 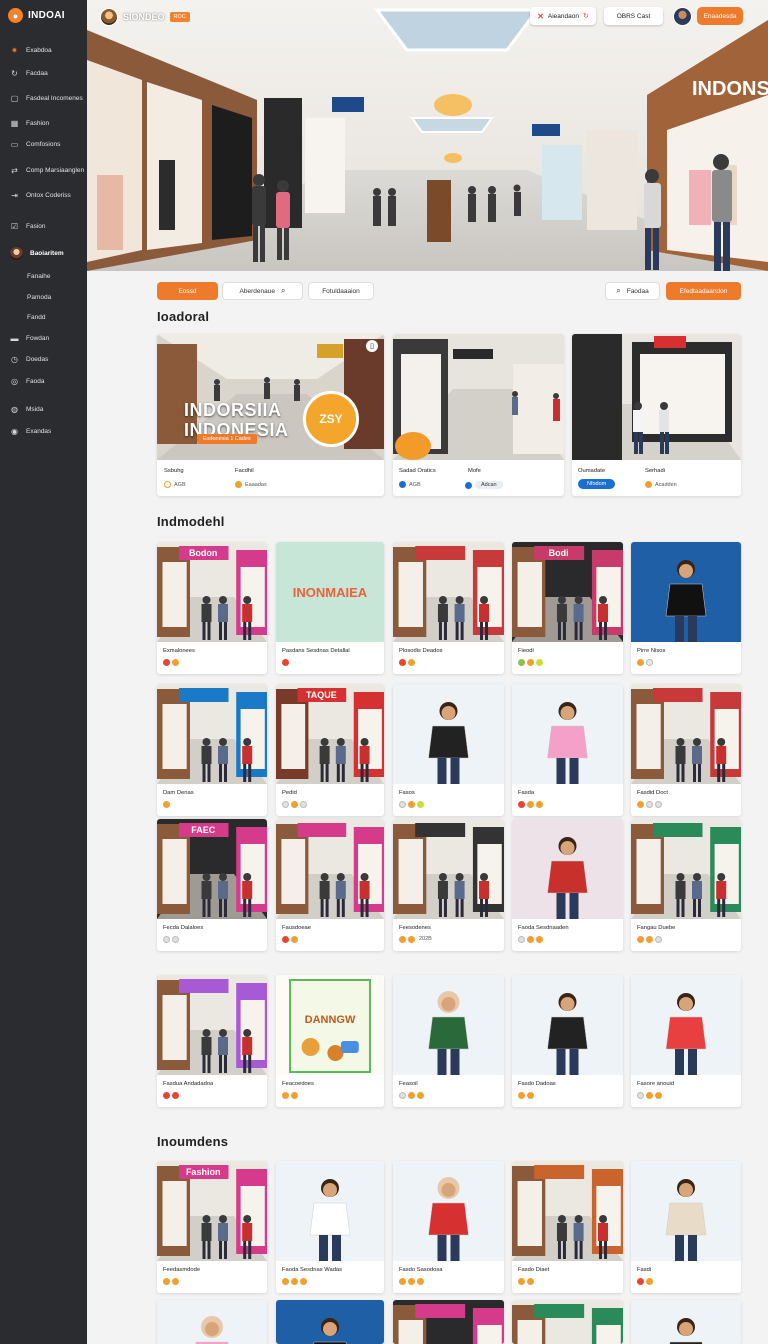 I want to click on sidebar-item-2: ▢ Fasdeal Incomenes, so click(x=43, y=98).